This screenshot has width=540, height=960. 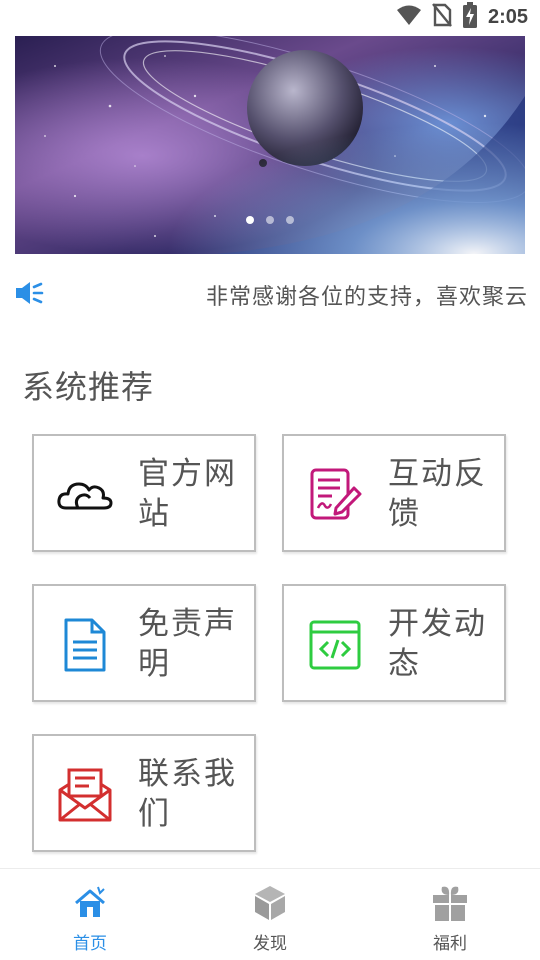 I want to click on notice-text: 非常感谢各位的支持，喜欢聚云, so click(x=367, y=297).